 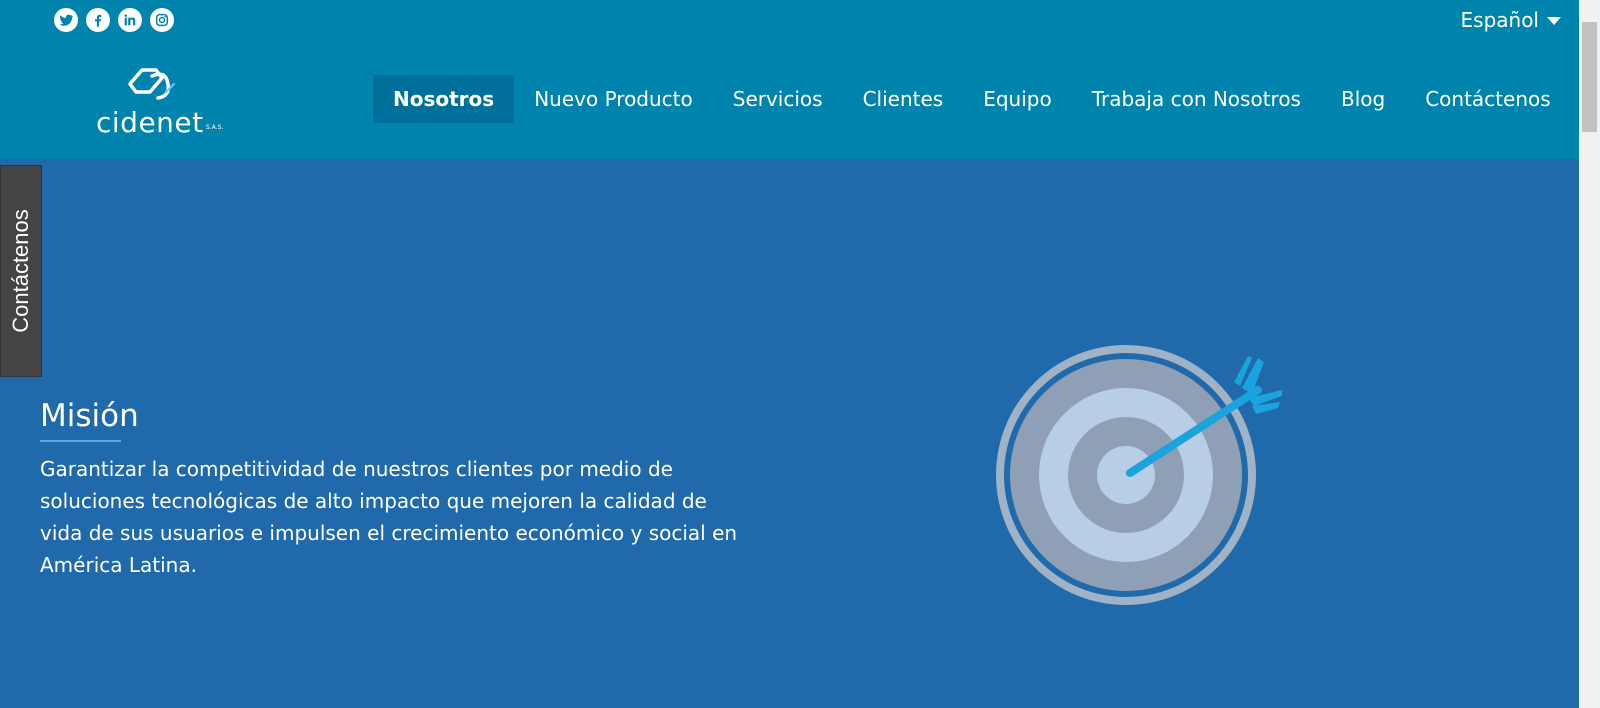 What do you see at coordinates (1487, 99) in the screenshot?
I see `nav-item-contactenos: Contáctenos` at bounding box center [1487, 99].